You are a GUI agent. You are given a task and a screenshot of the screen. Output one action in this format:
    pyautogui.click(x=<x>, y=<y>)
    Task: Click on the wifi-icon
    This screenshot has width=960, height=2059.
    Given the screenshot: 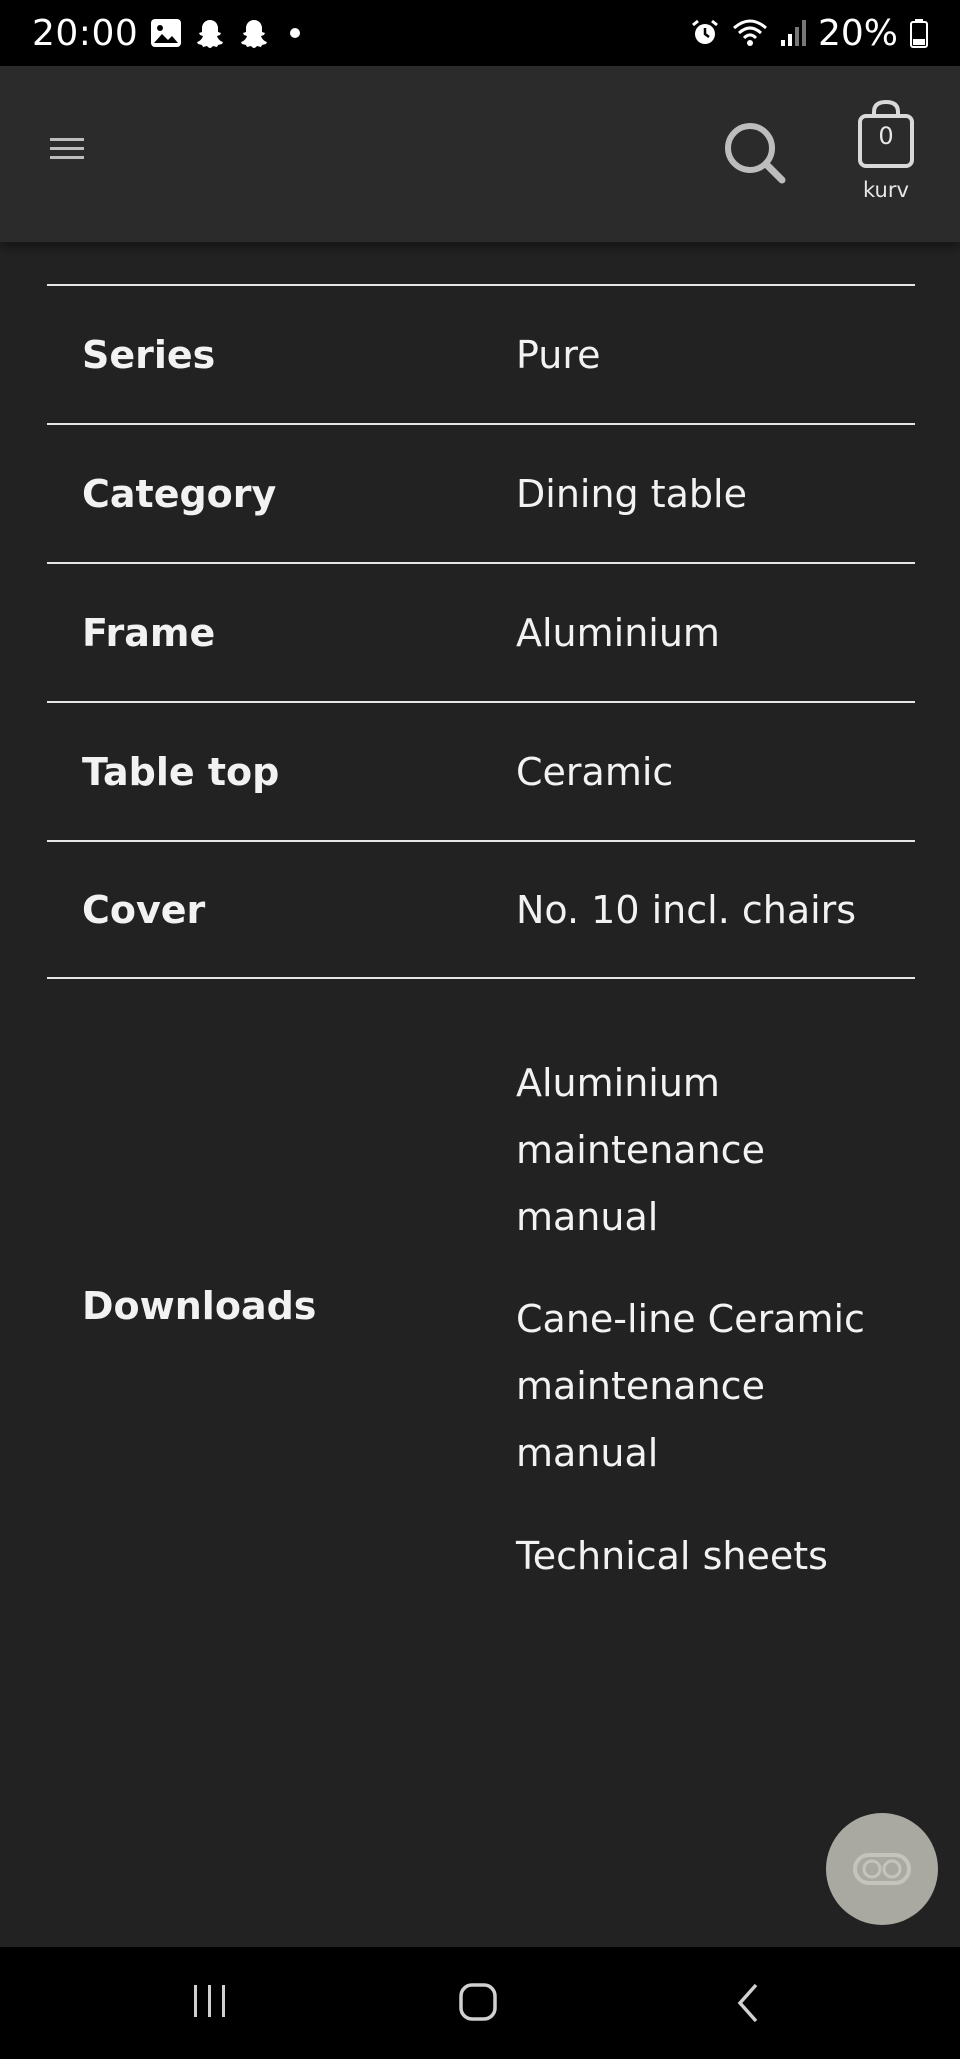 What is the action you would take?
    pyautogui.click(x=750, y=33)
    